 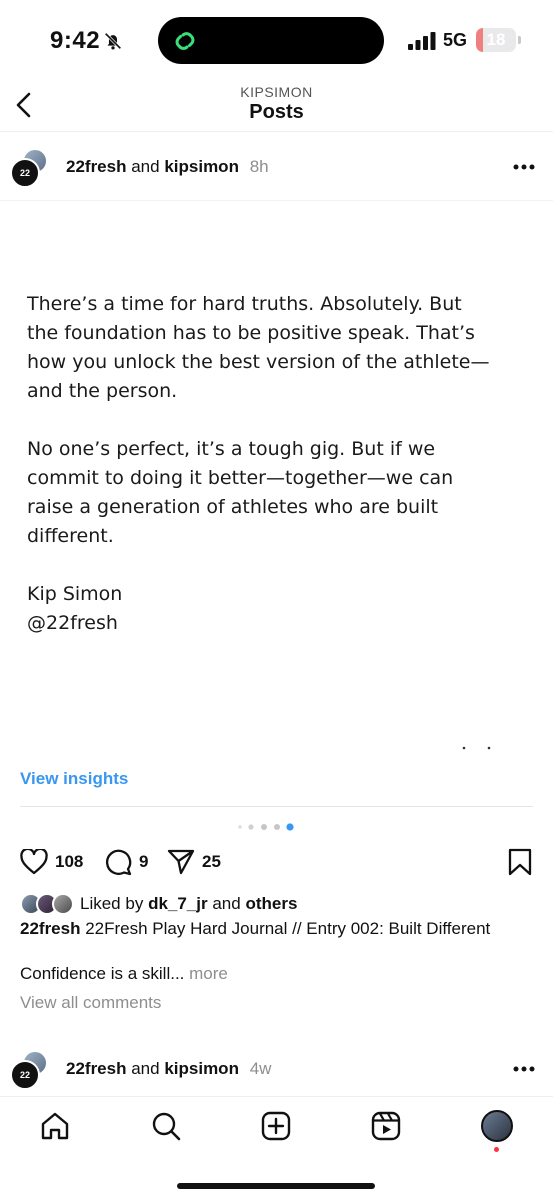 I want to click on post-authors: 22fresh and kipsimon 8h, so click(x=167, y=167).